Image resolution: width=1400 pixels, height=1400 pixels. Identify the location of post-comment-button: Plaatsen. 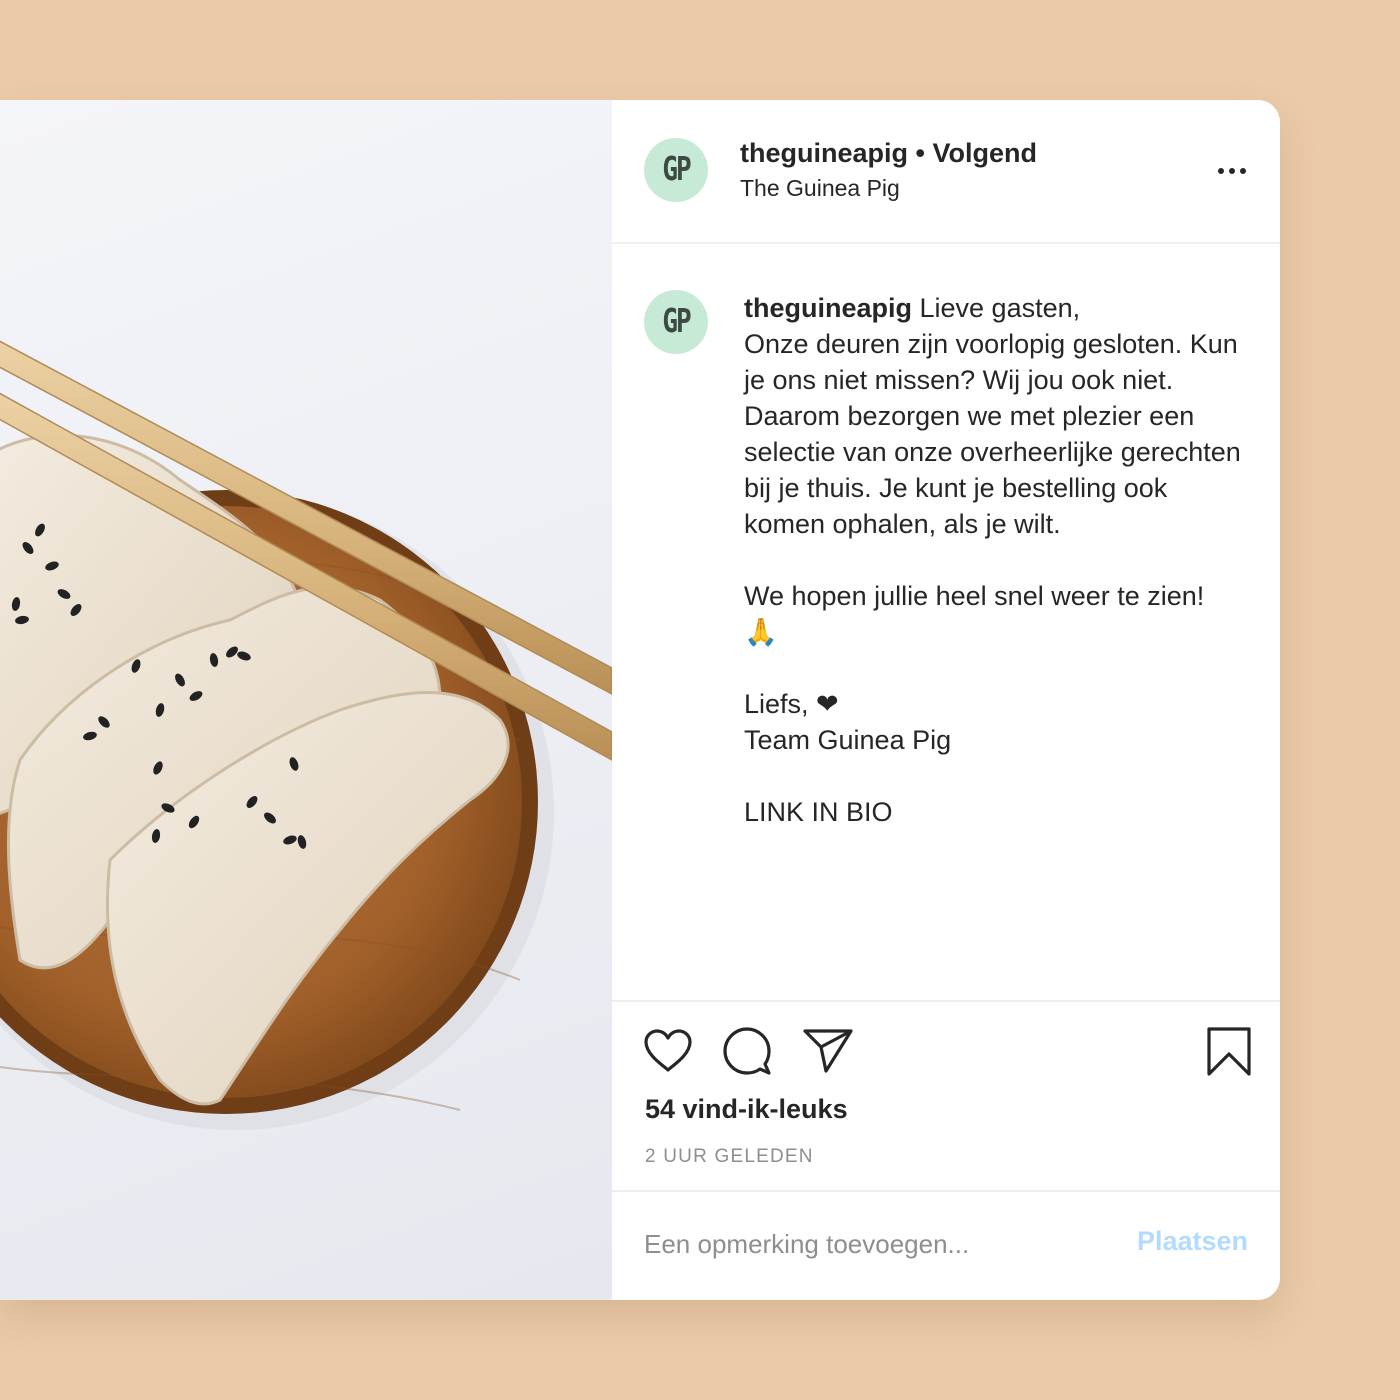
(1192, 1241).